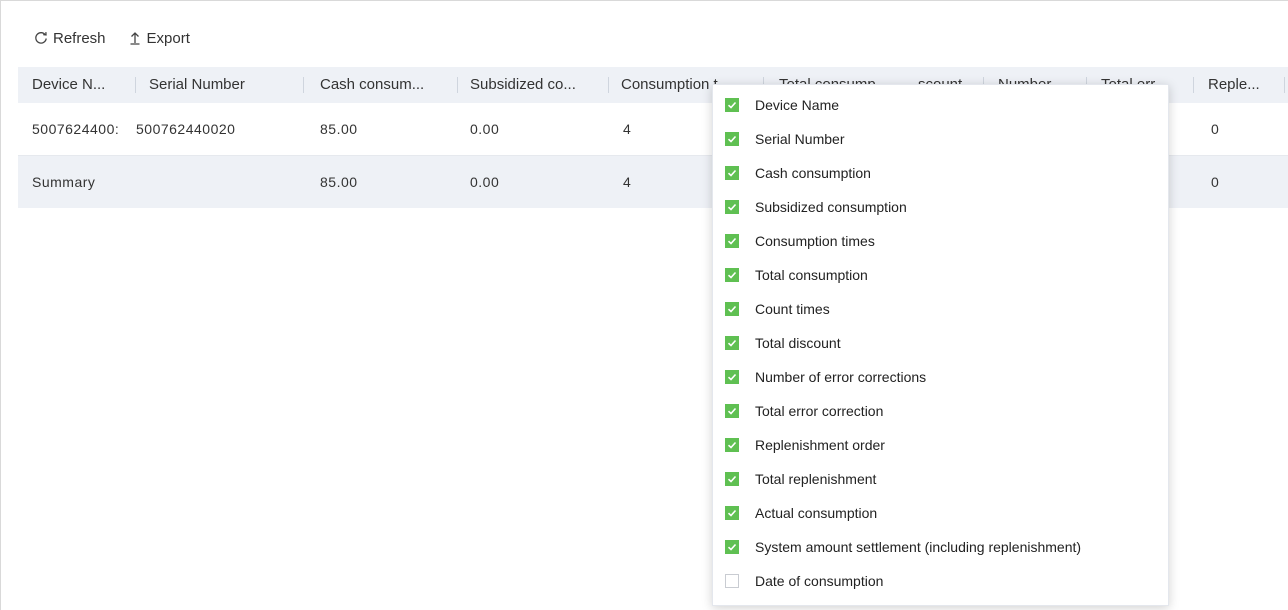  Describe the element at coordinates (224, 85) in the screenshot. I see `column-header-serial-number: Serial Number` at that location.